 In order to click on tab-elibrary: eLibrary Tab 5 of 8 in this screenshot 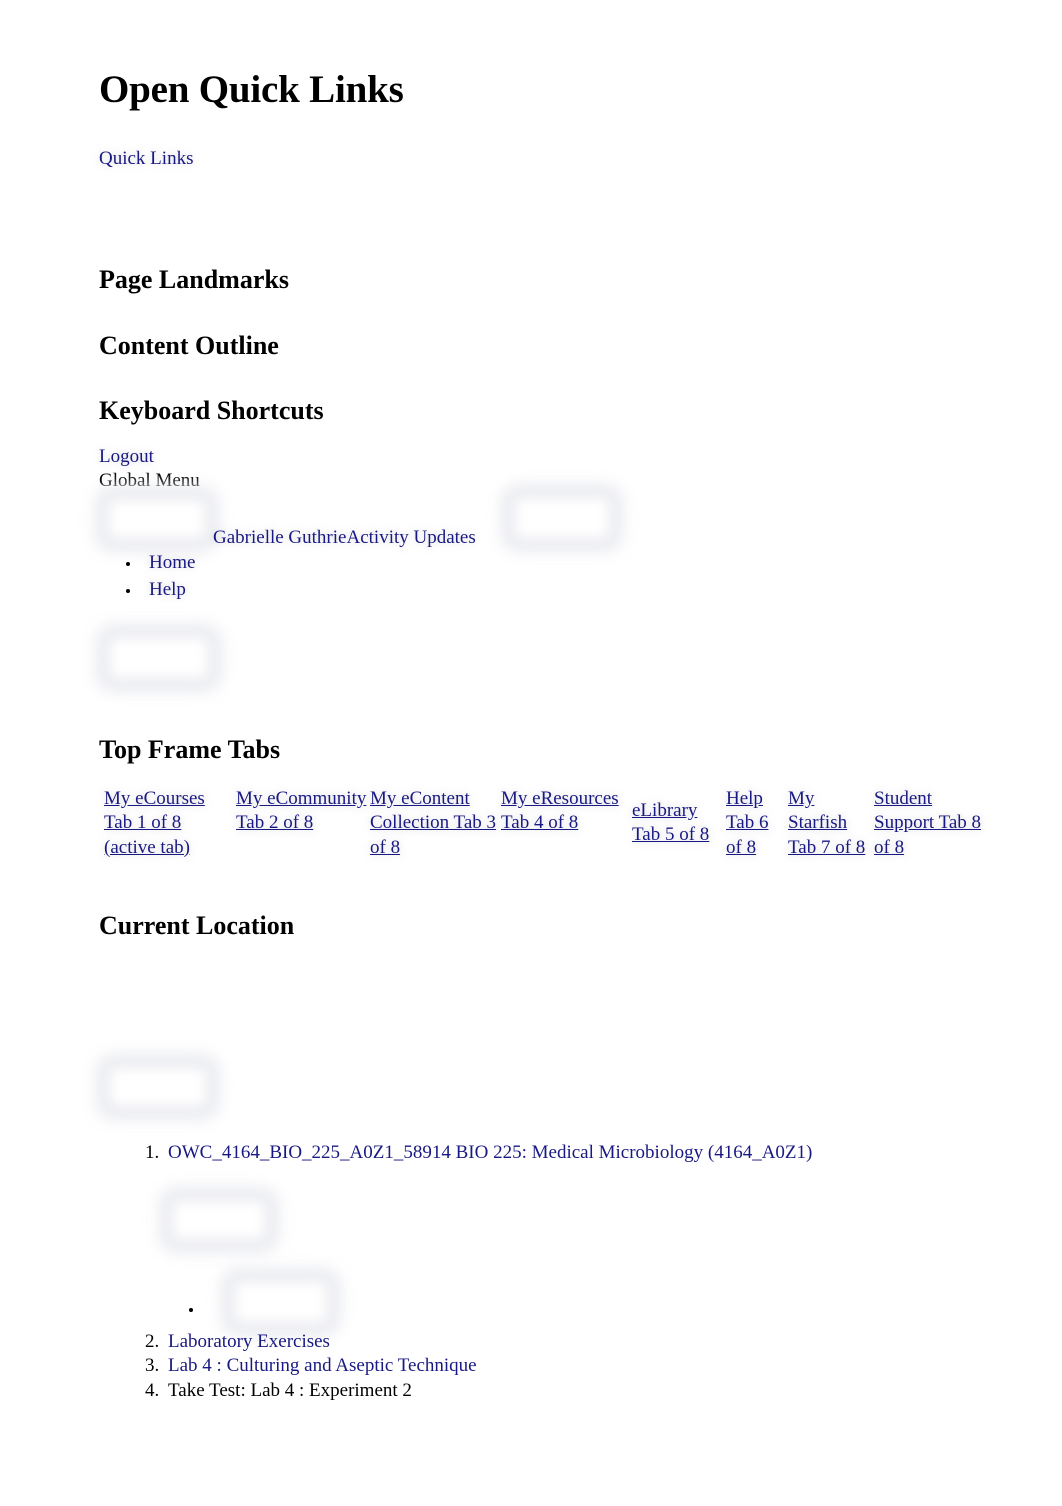, I will do `click(679, 817)`.